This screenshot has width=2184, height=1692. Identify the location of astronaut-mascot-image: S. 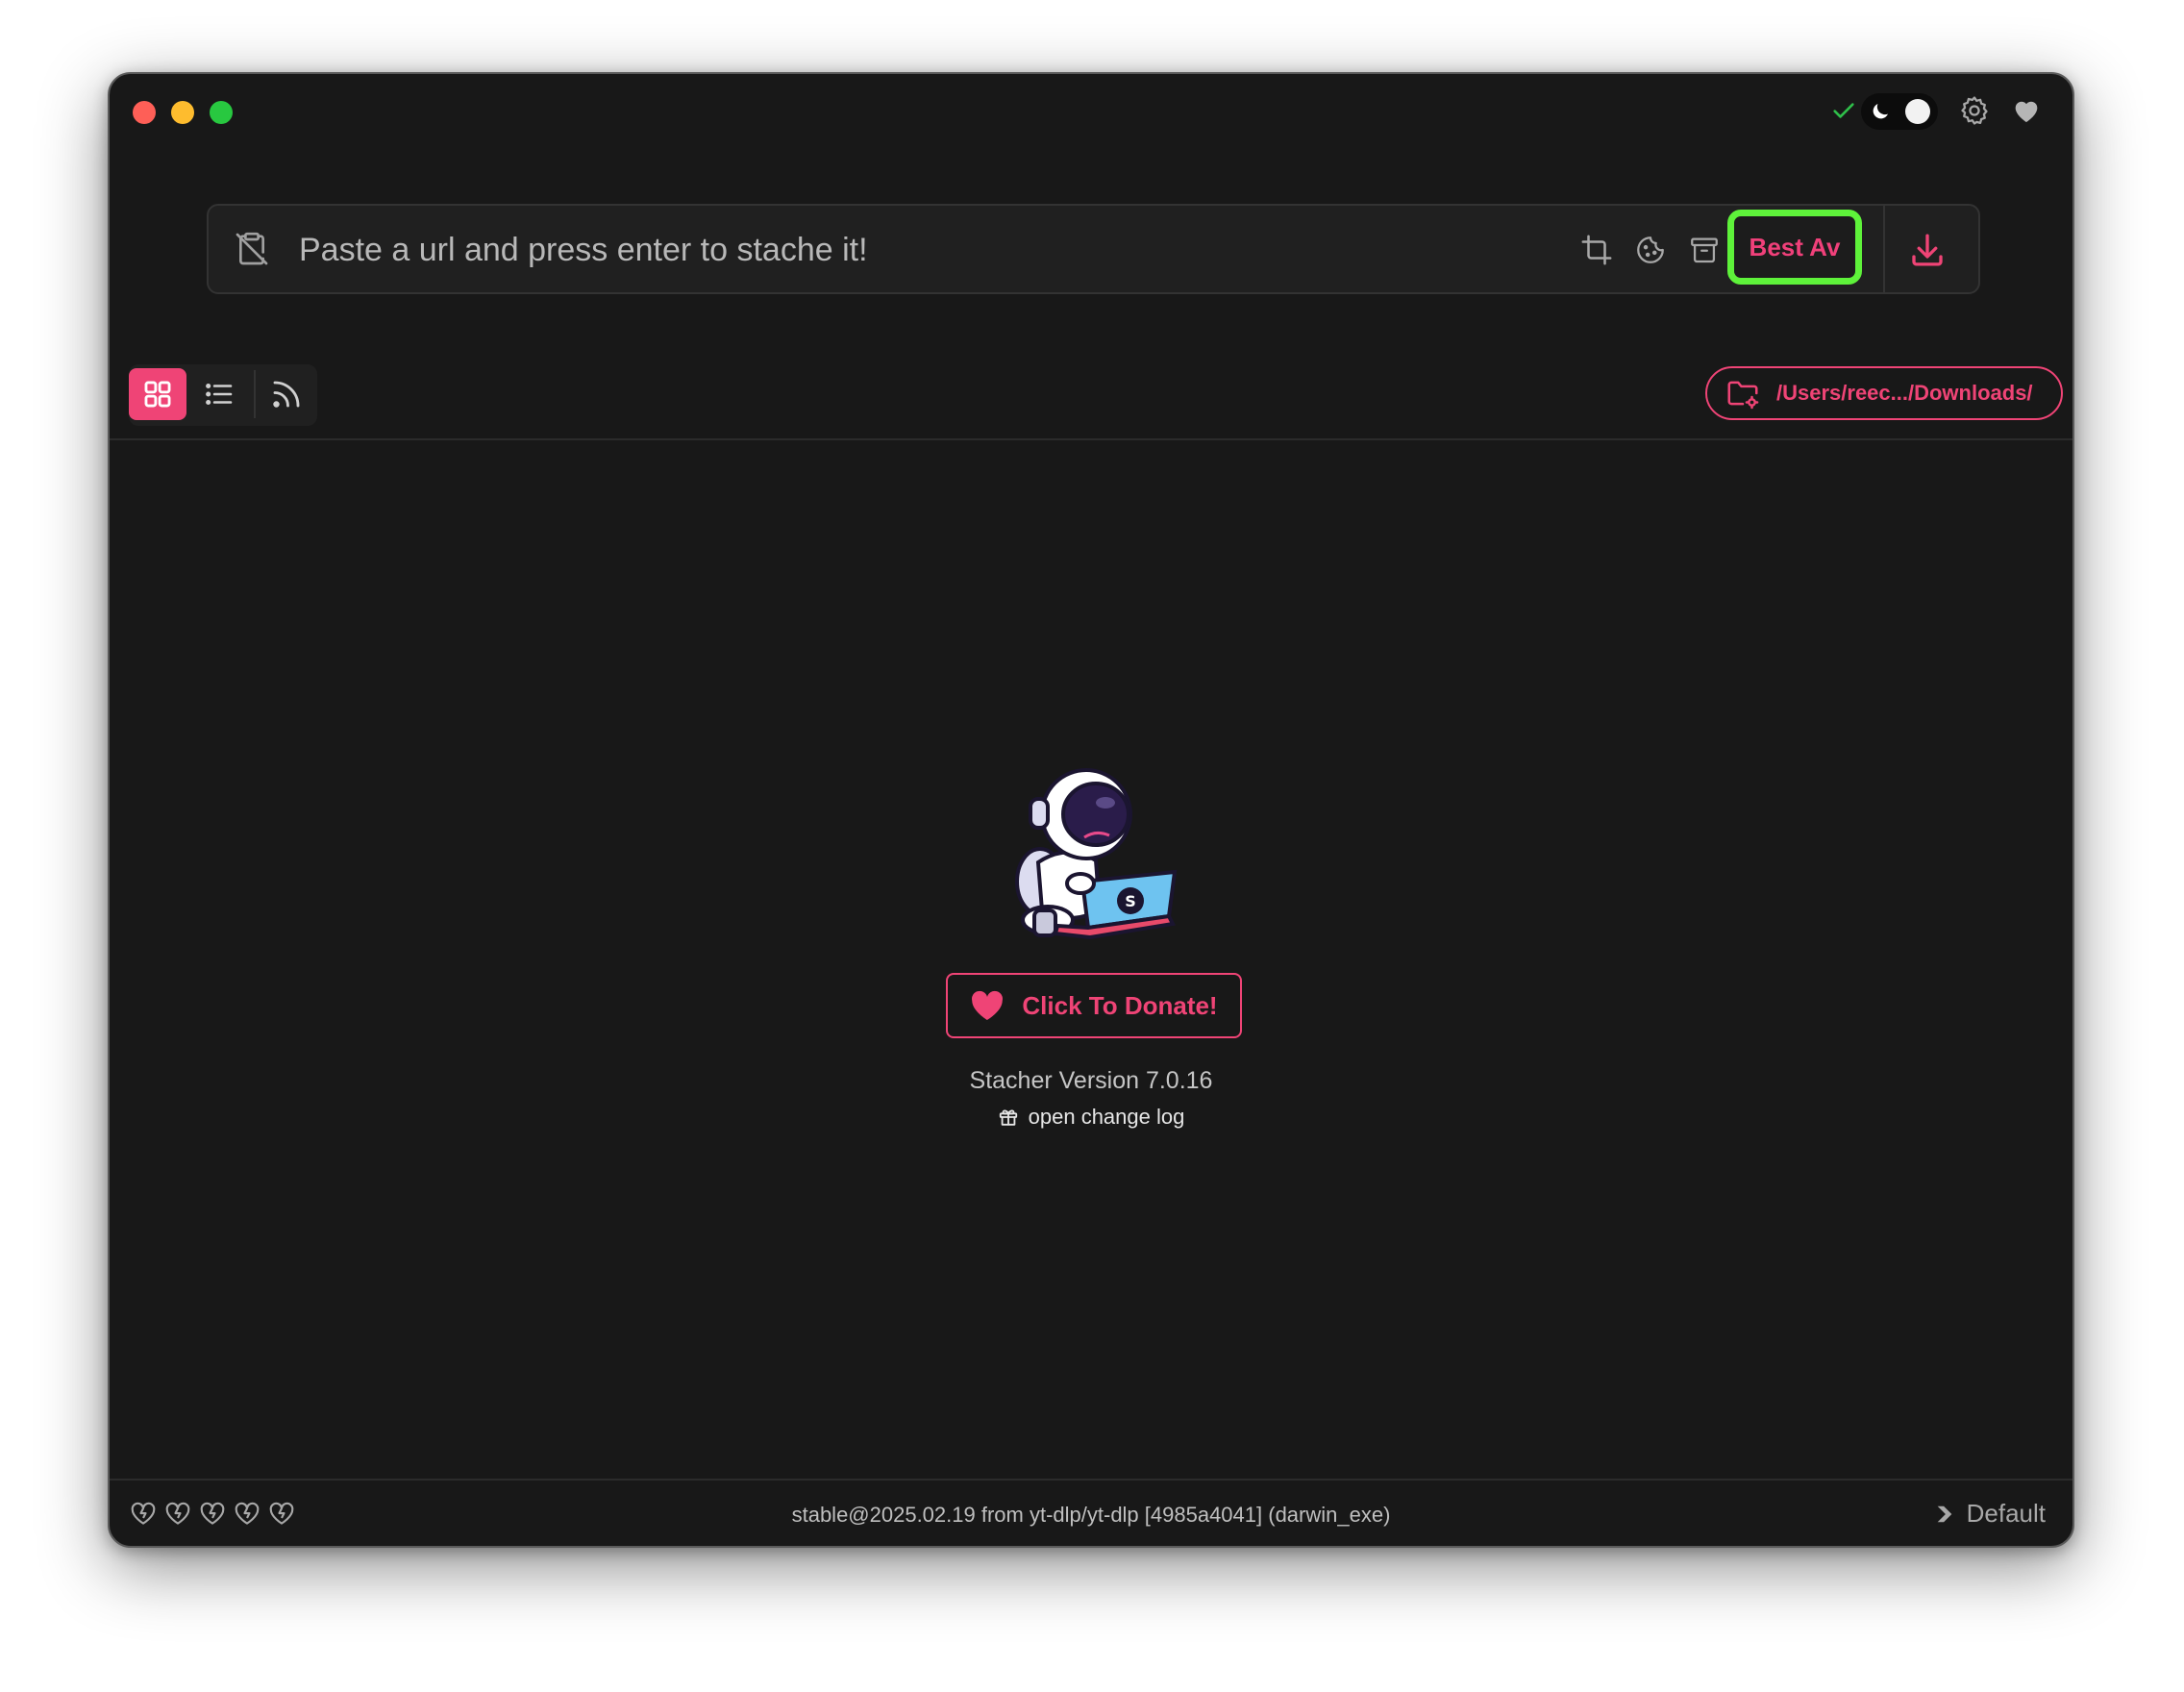
(1091, 853).